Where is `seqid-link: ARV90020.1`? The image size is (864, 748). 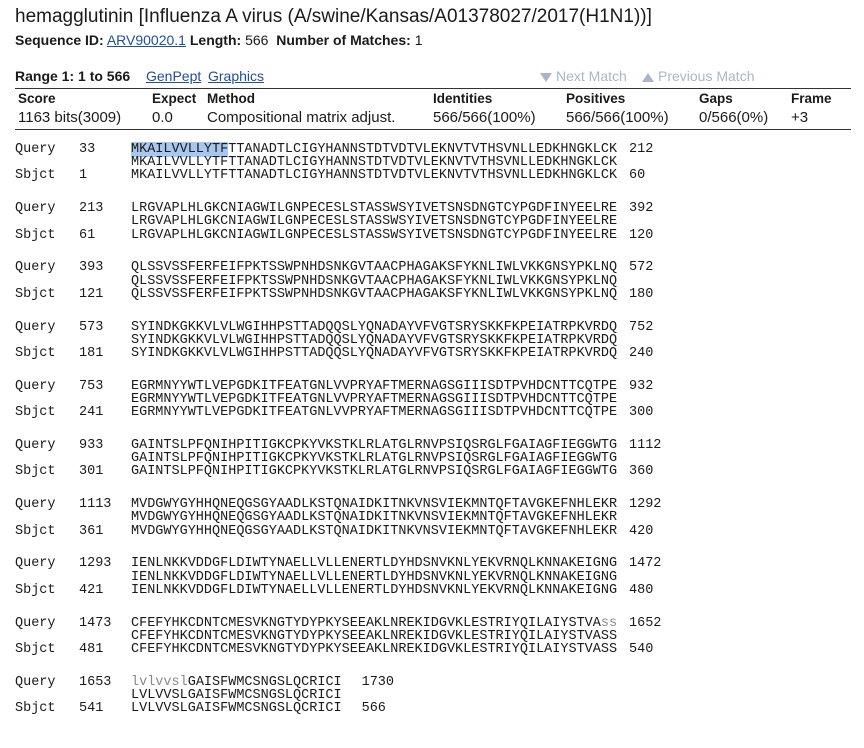
seqid-link: ARV90020.1 is located at coordinates (146, 40).